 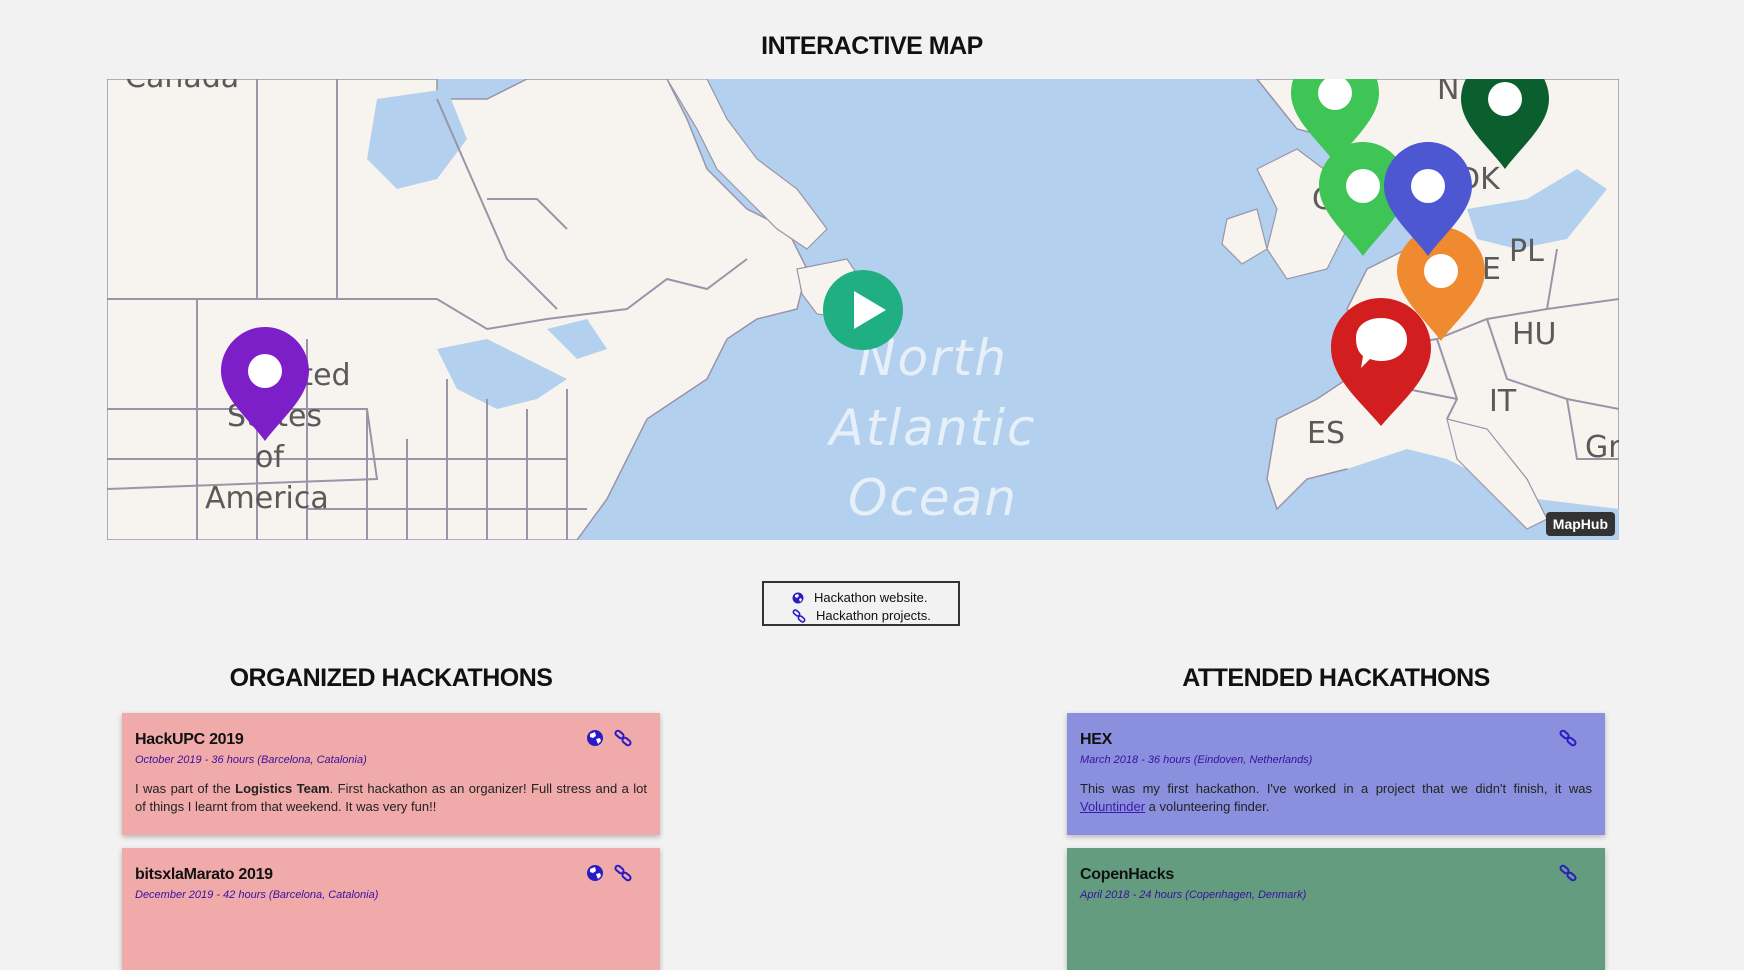 What do you see at coordinates (1326, 433) in the screenshot?
I see `label-es: ES` at bounding box center [1326, 433].